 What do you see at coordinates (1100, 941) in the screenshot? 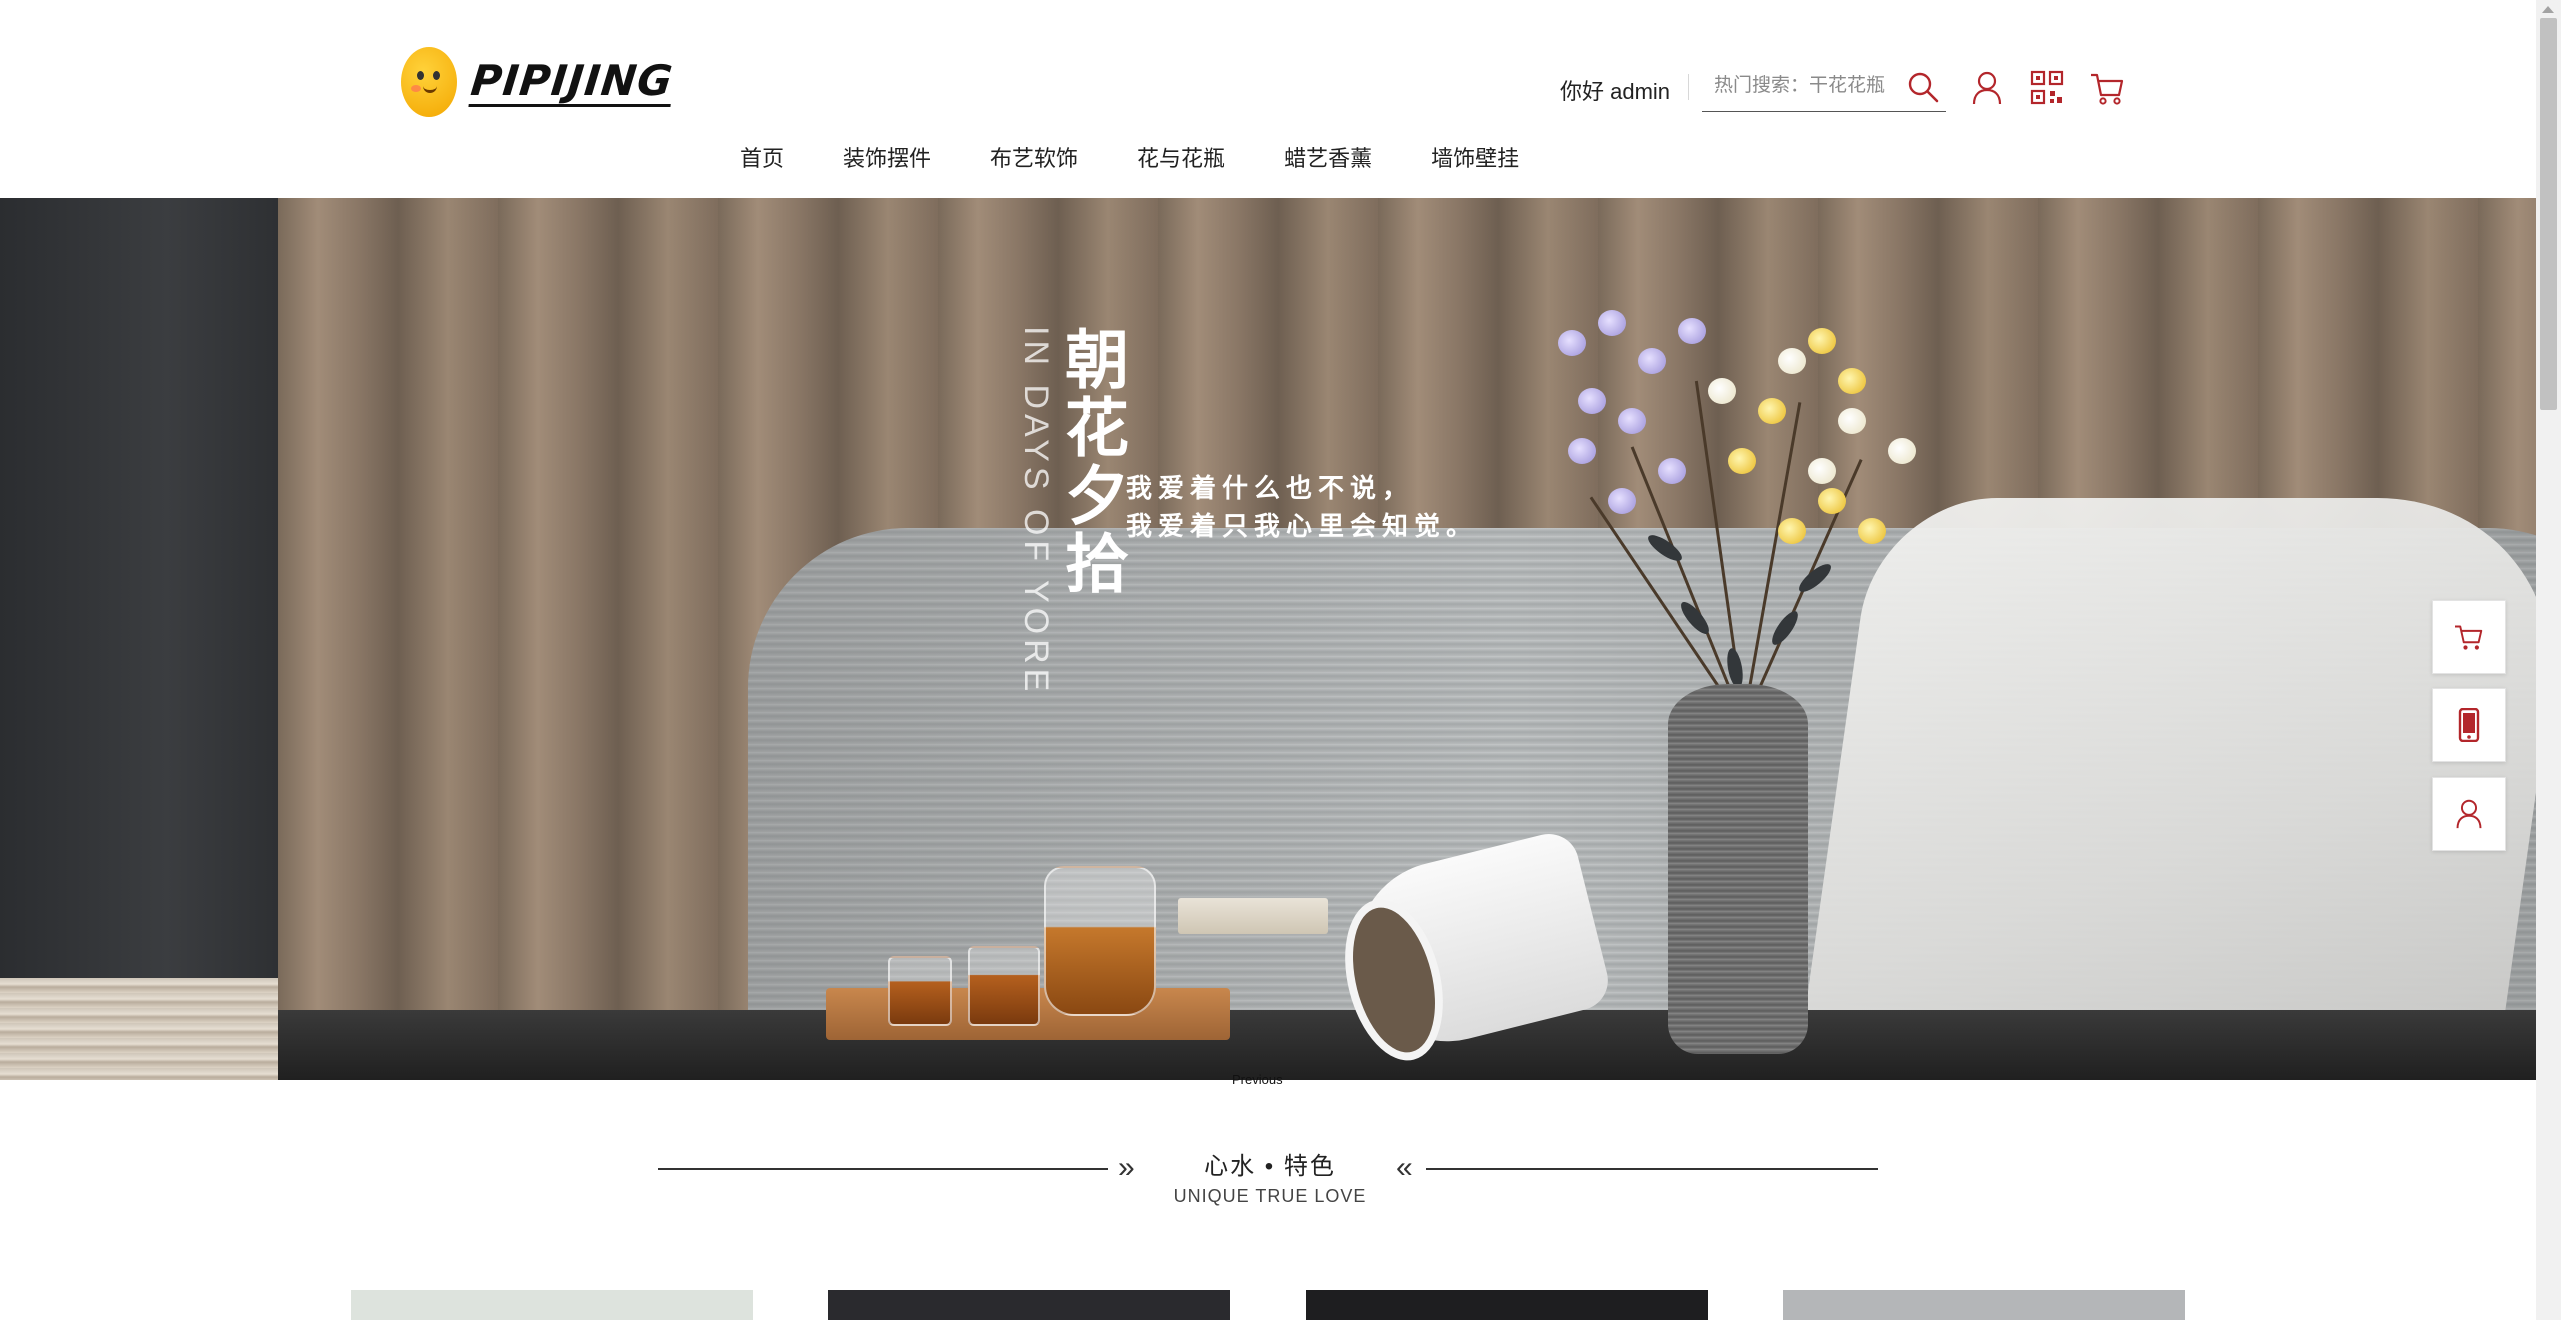
I see `banner-tea-pitcher` at bounding box center [1100, 941].